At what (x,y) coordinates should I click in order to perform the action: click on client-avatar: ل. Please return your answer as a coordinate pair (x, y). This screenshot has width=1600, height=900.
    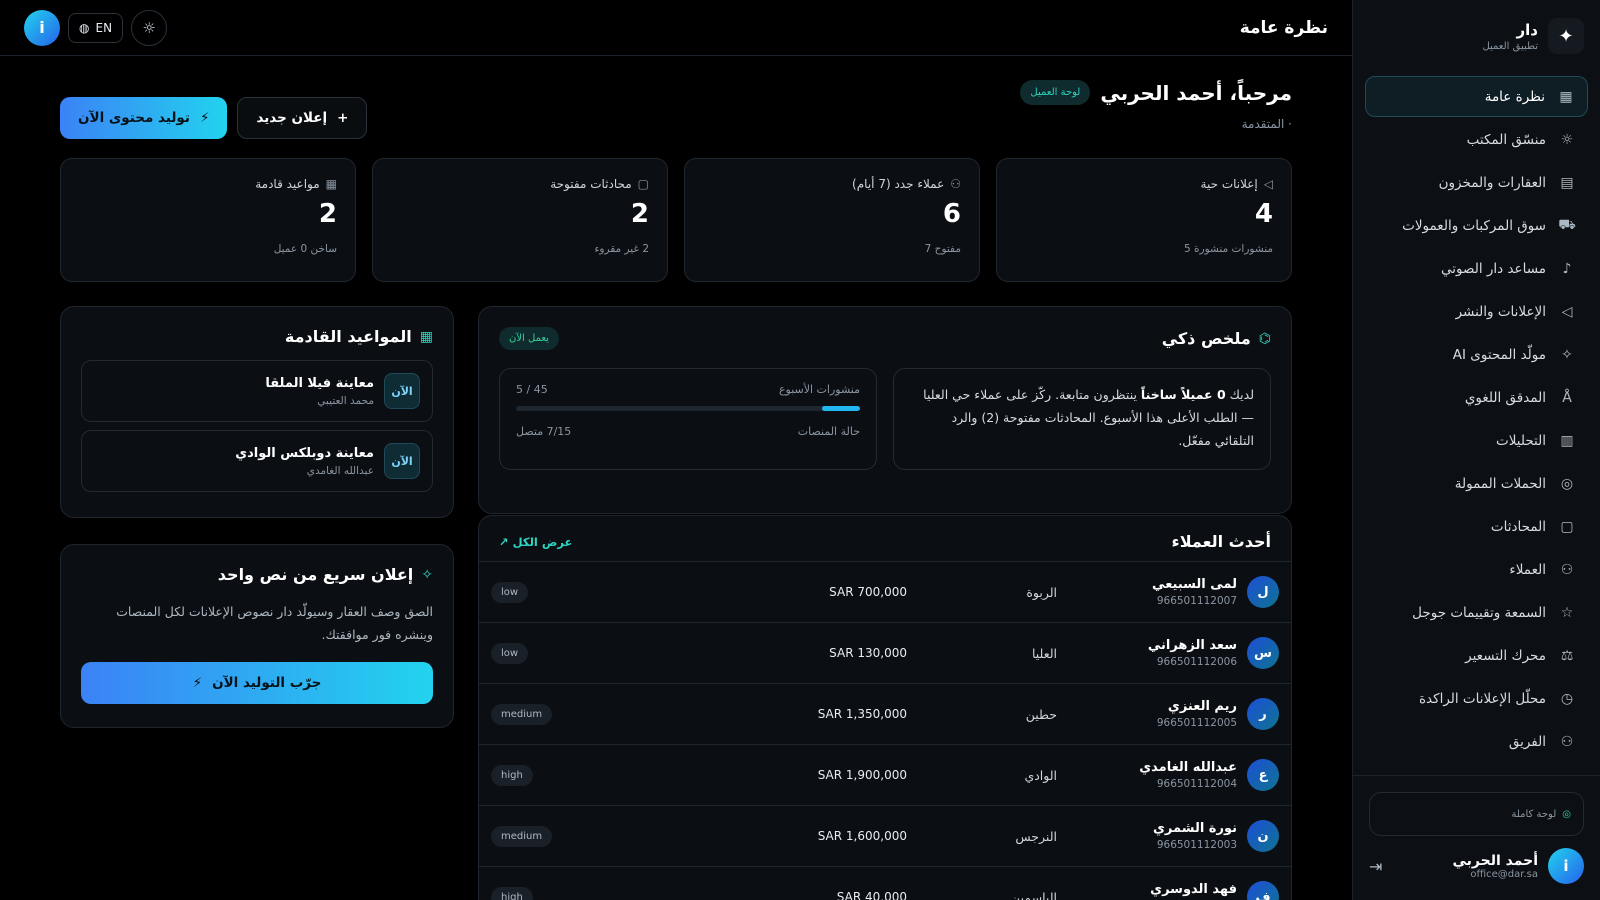
    Looking at the image, I should click on (1263, 592).